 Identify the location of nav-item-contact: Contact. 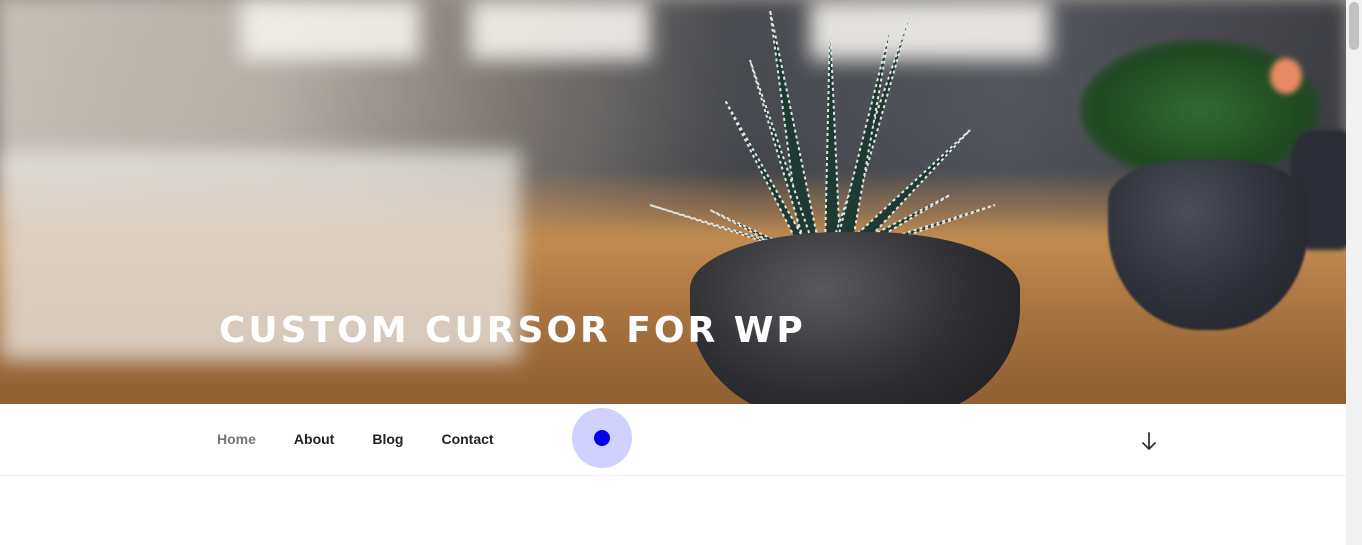
(467, 440).